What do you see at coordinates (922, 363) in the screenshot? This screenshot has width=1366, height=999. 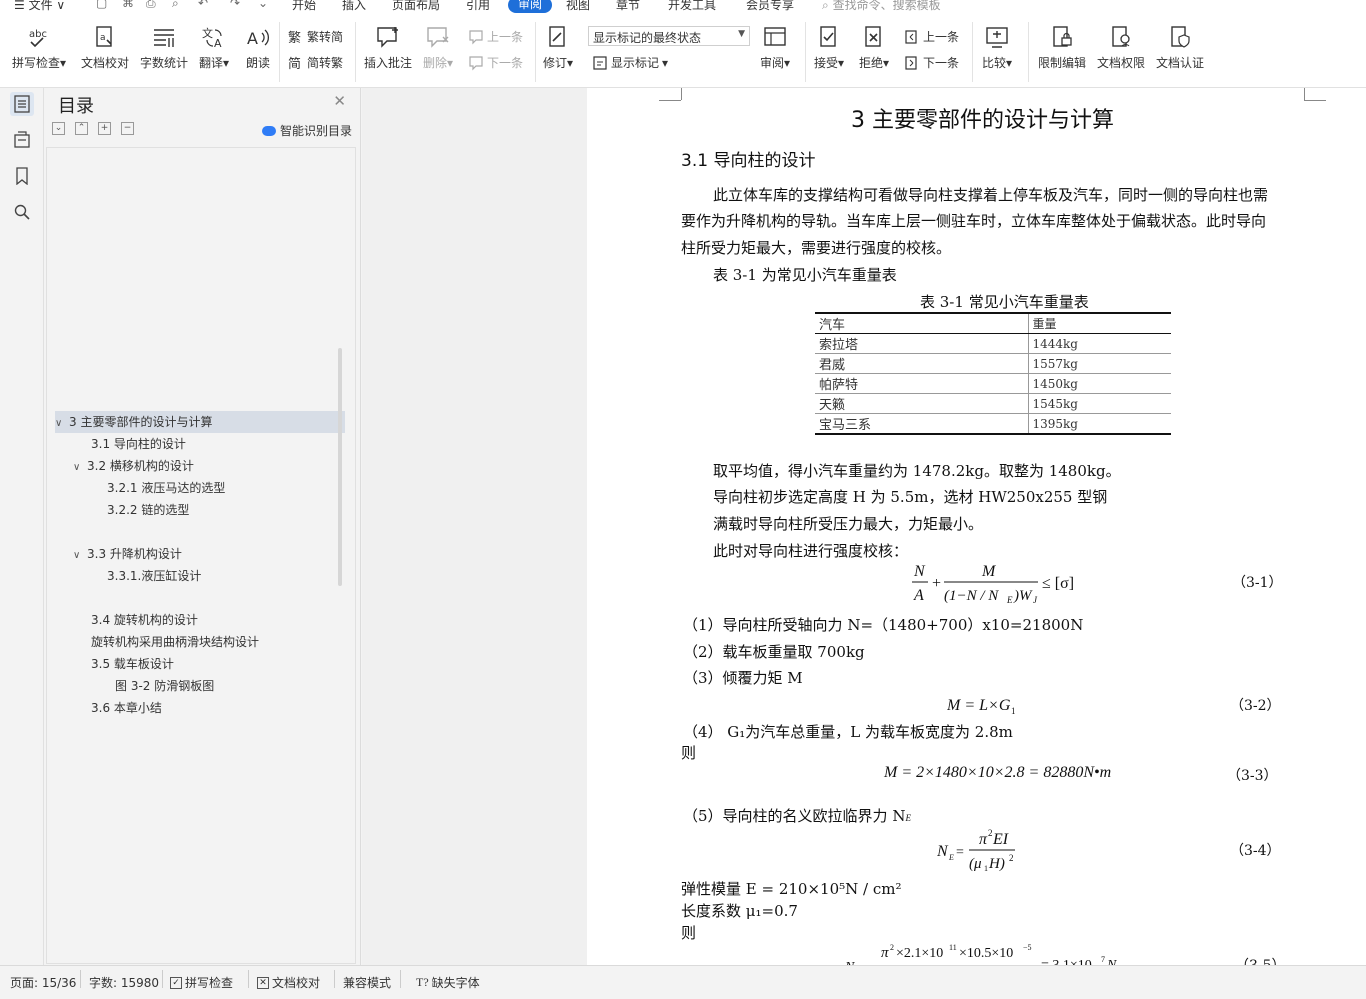 I see `table-cell: 君威` at bounding box center [922, 363].